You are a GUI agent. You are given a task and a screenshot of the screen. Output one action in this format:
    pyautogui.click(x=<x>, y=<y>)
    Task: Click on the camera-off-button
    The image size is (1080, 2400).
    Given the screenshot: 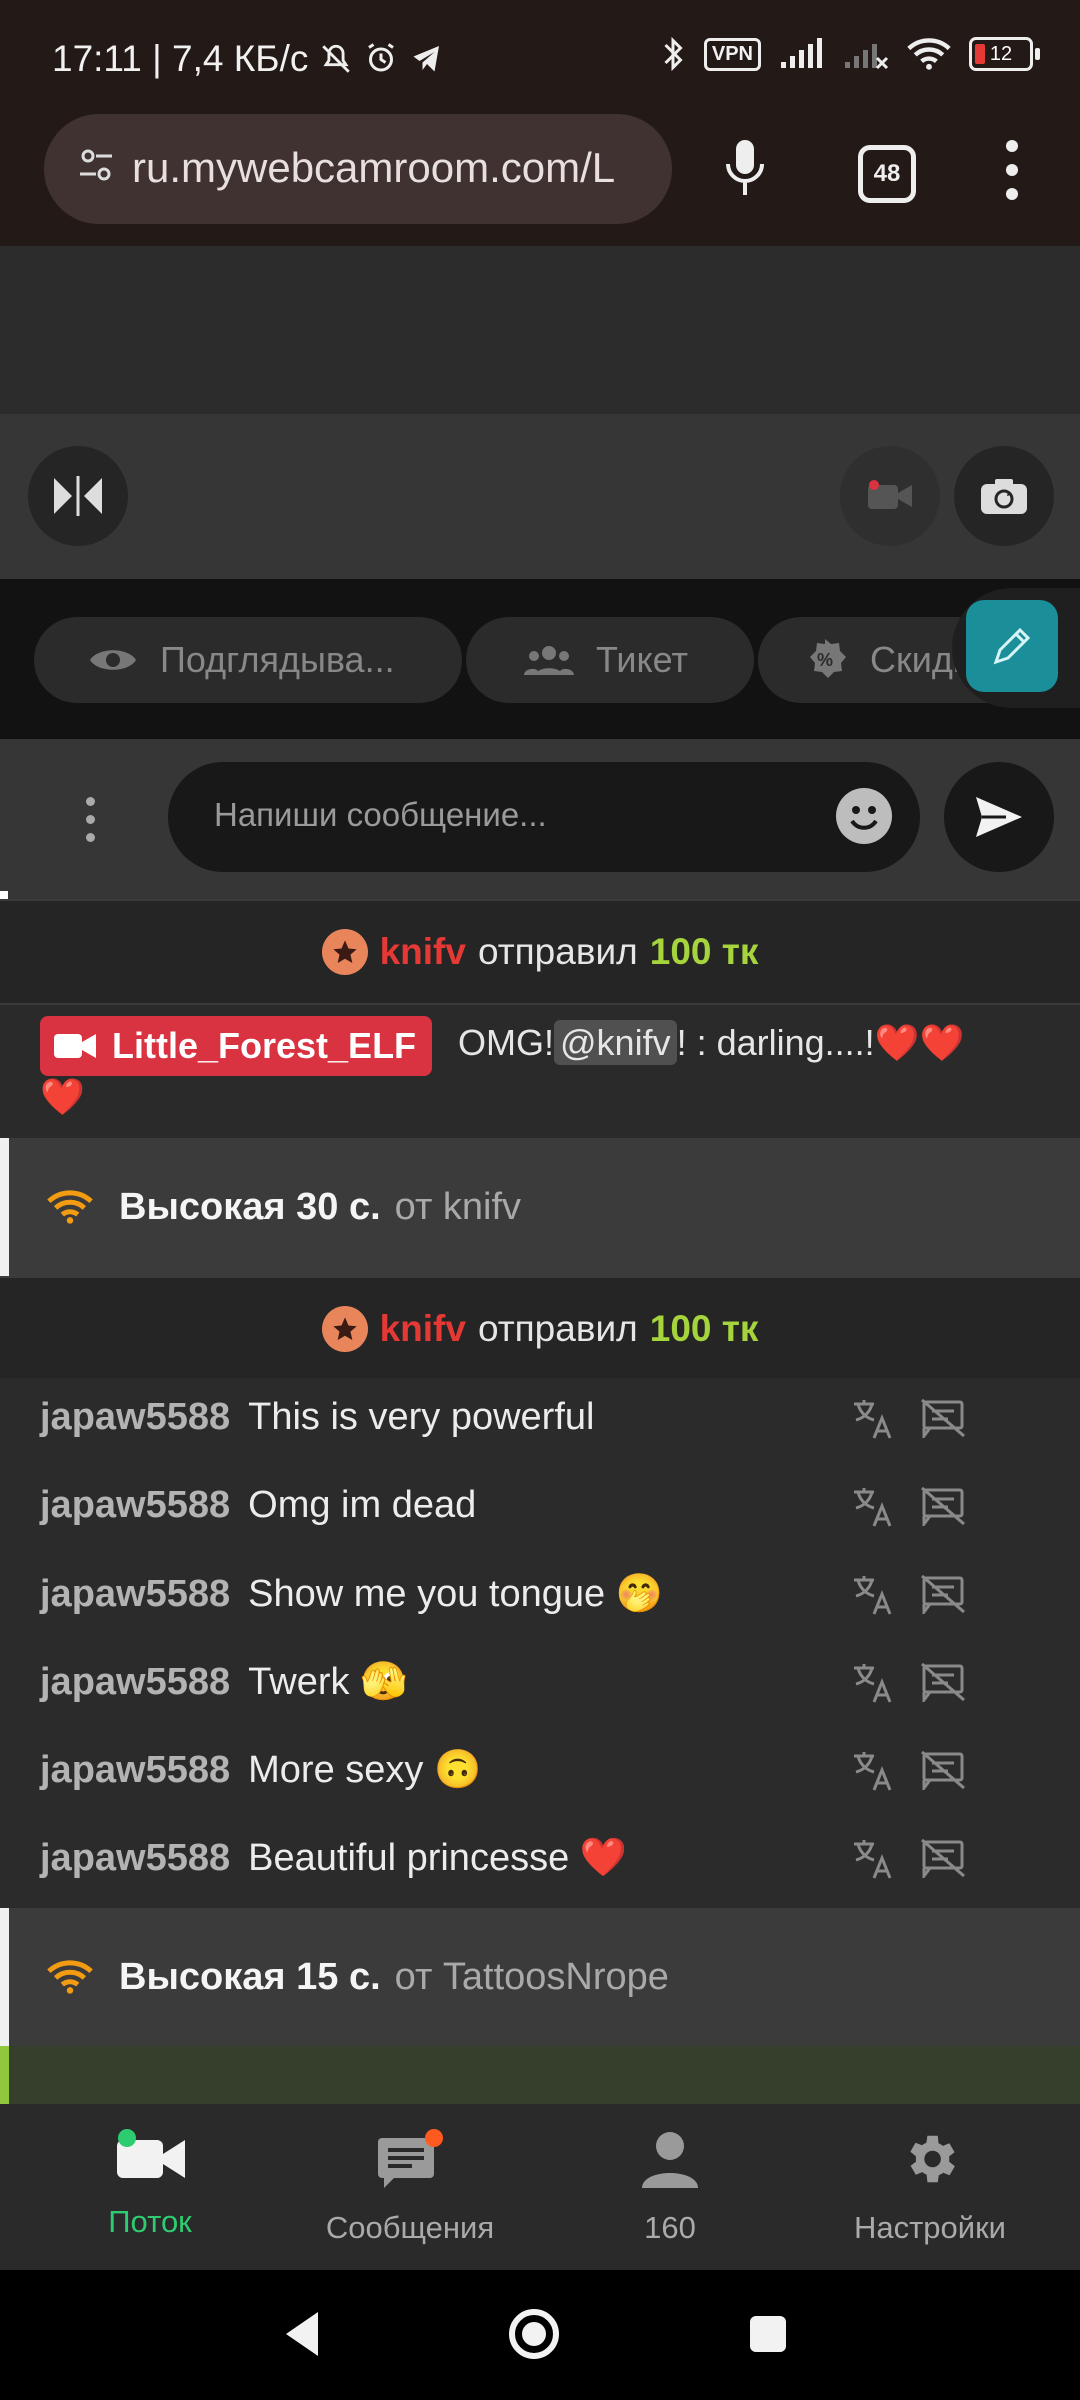 What is the action you would take?
    pyautogui.click(x=890, y=496)
    